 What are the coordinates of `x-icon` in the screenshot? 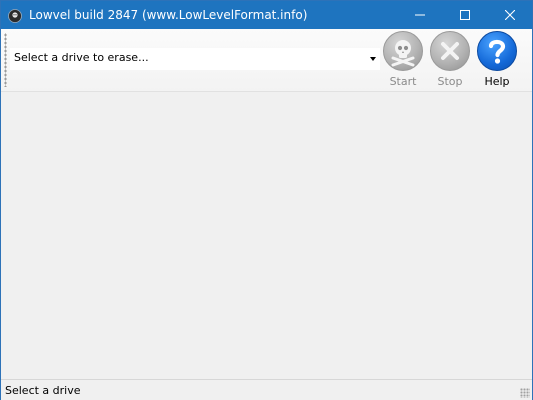 It's located at (450, 51).